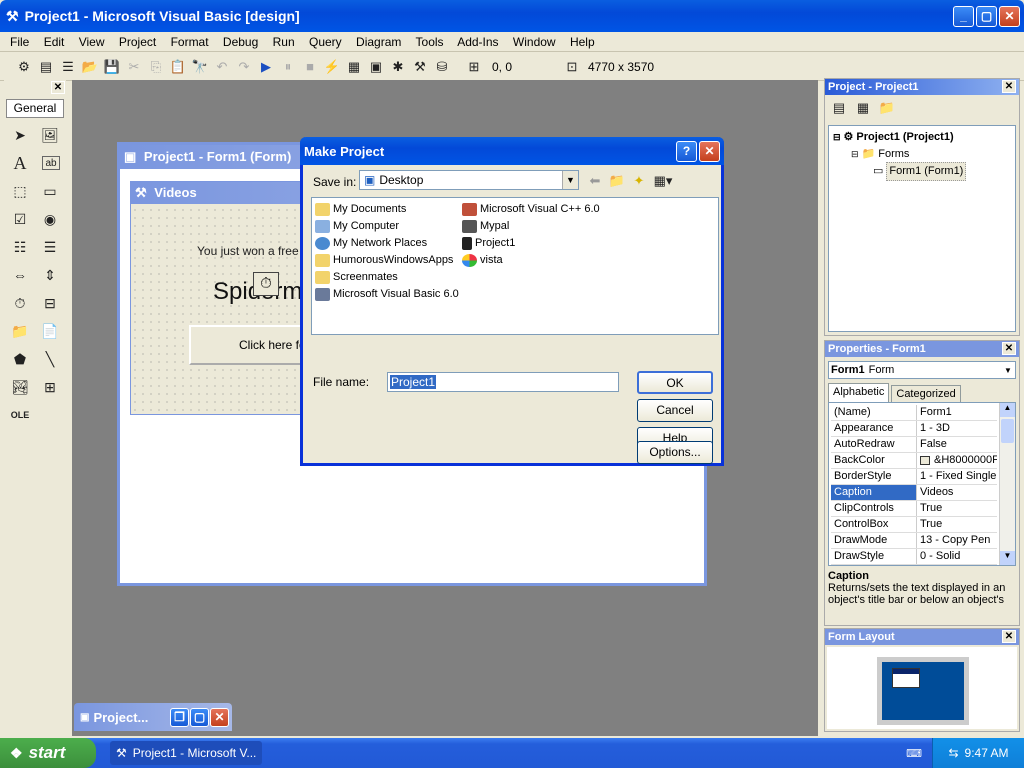 The image size is (1024, 768). What do you see at coordinates (914, 525) in the screenshot?
I see `property-row: ControlBox True` at bounding box center [914, 525].